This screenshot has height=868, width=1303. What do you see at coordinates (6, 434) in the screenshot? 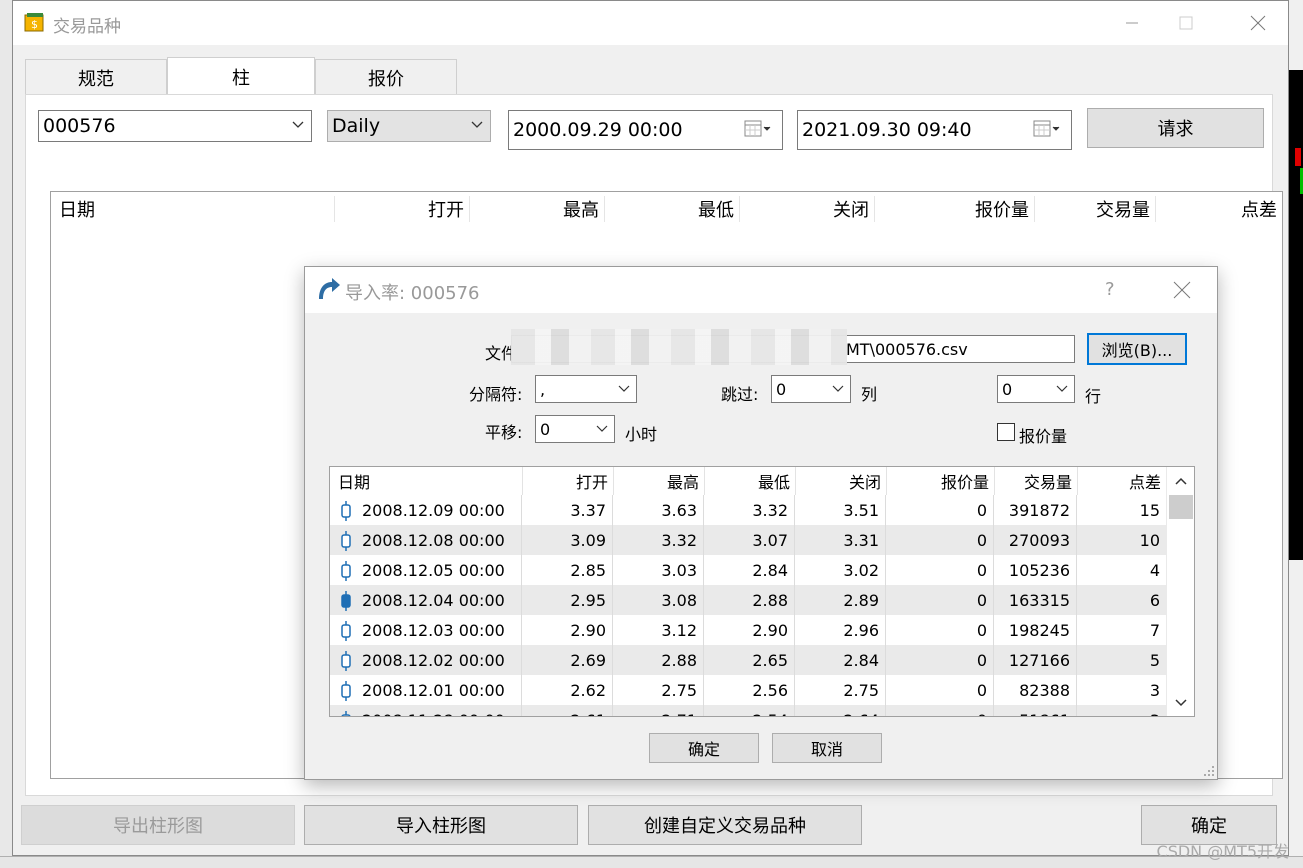
I see `background-app-left` at bounding box center [6, 434].